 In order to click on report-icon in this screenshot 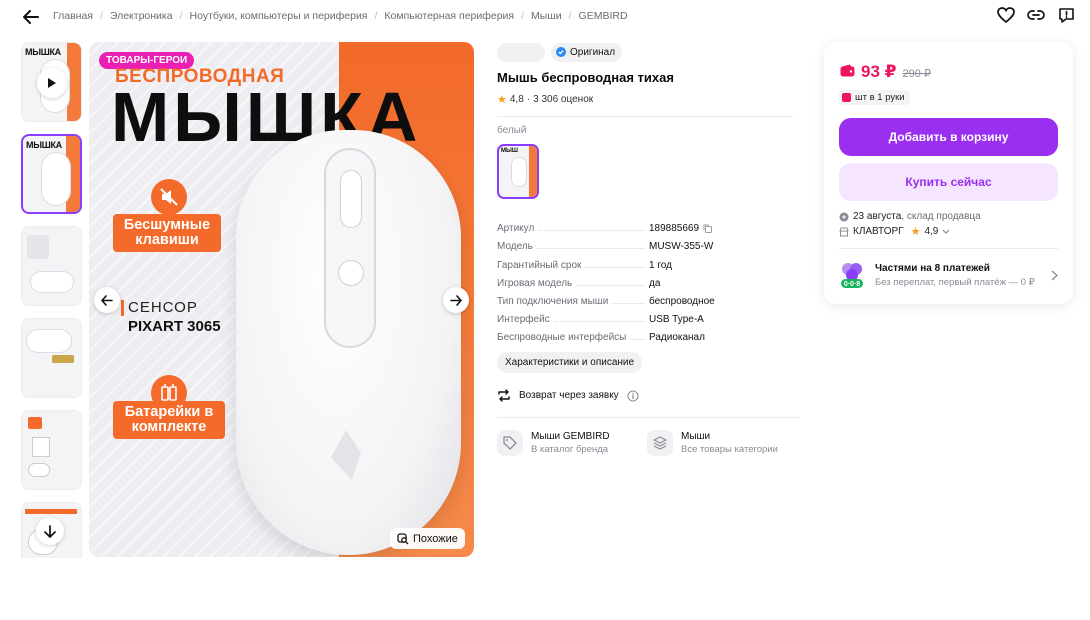, I will do `click(1066, 15)`.